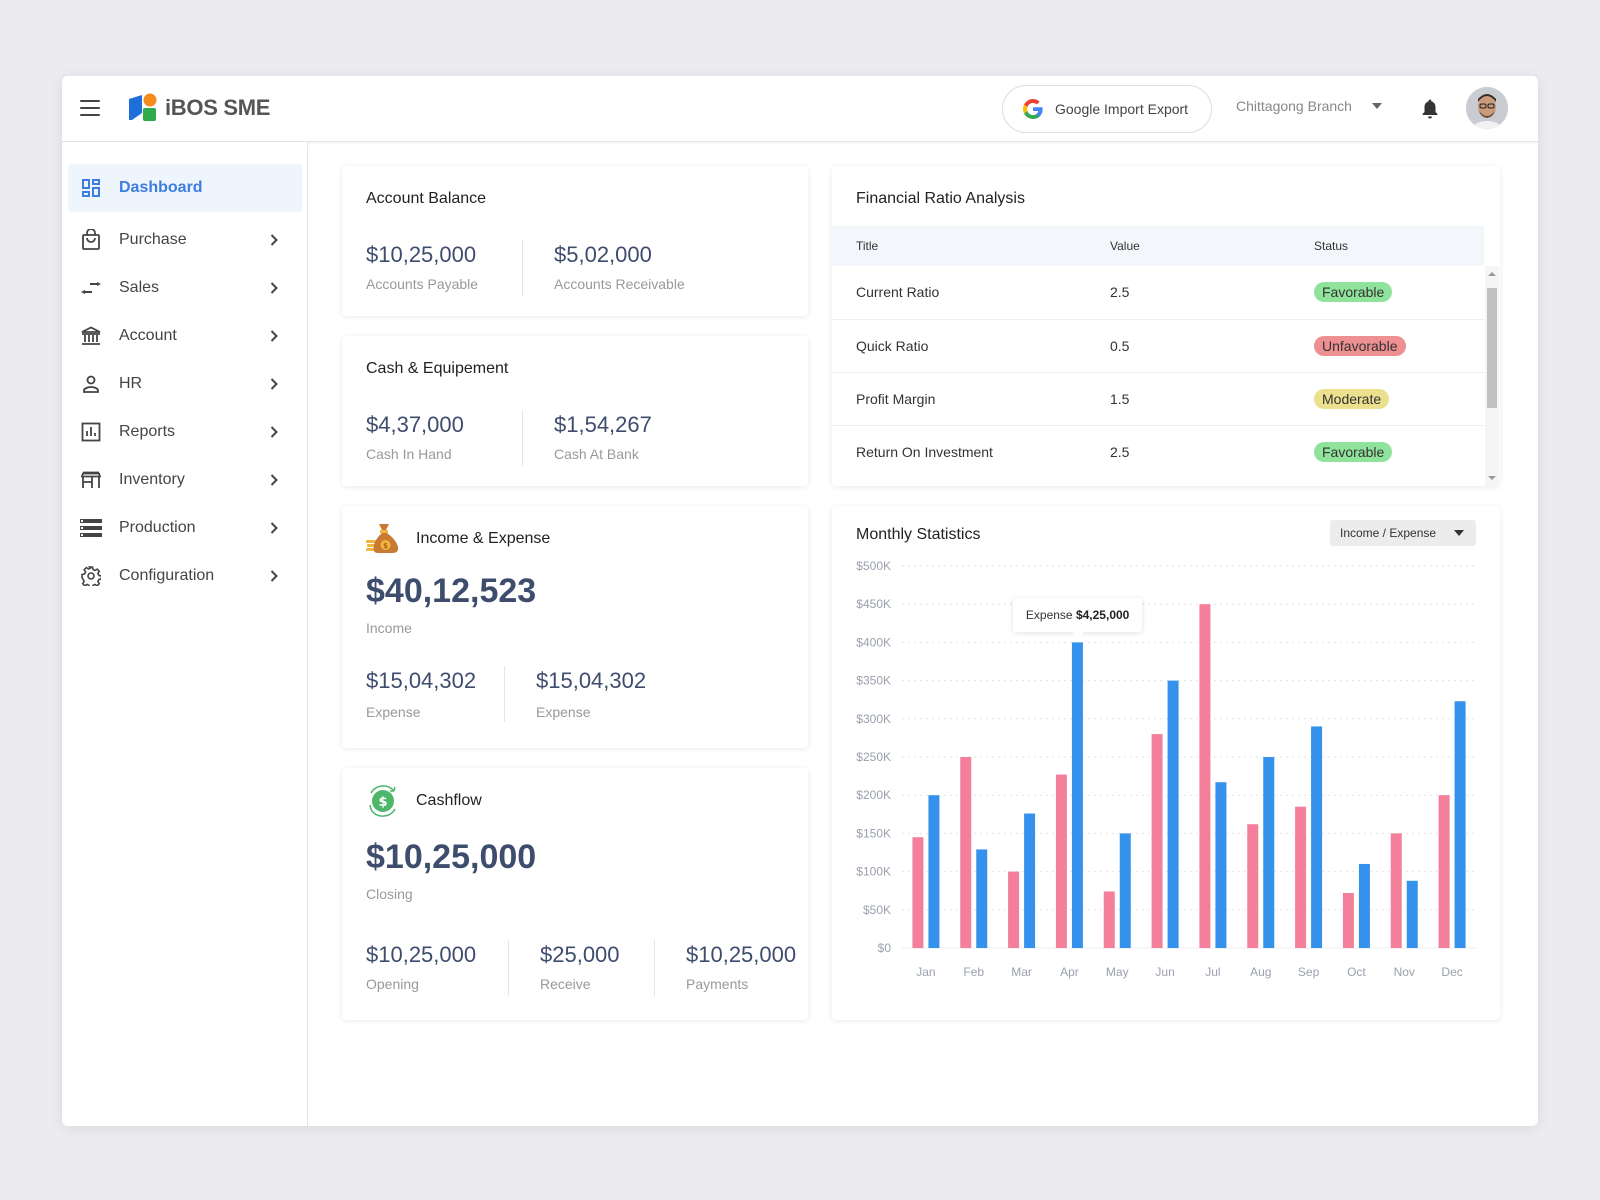 The image size is (1600, 1200). What do you see at coordinates (91, 188) in the screenshot?
I see `dashboard-icon` at bounding box center [91, 188].